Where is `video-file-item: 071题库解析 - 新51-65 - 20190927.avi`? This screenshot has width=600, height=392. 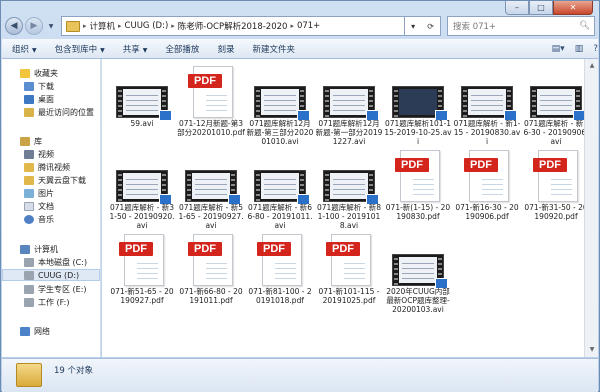
video-file-item: 071题库解析 - 新51-65 - 20190927.avi is located at coordinates (211, 187).